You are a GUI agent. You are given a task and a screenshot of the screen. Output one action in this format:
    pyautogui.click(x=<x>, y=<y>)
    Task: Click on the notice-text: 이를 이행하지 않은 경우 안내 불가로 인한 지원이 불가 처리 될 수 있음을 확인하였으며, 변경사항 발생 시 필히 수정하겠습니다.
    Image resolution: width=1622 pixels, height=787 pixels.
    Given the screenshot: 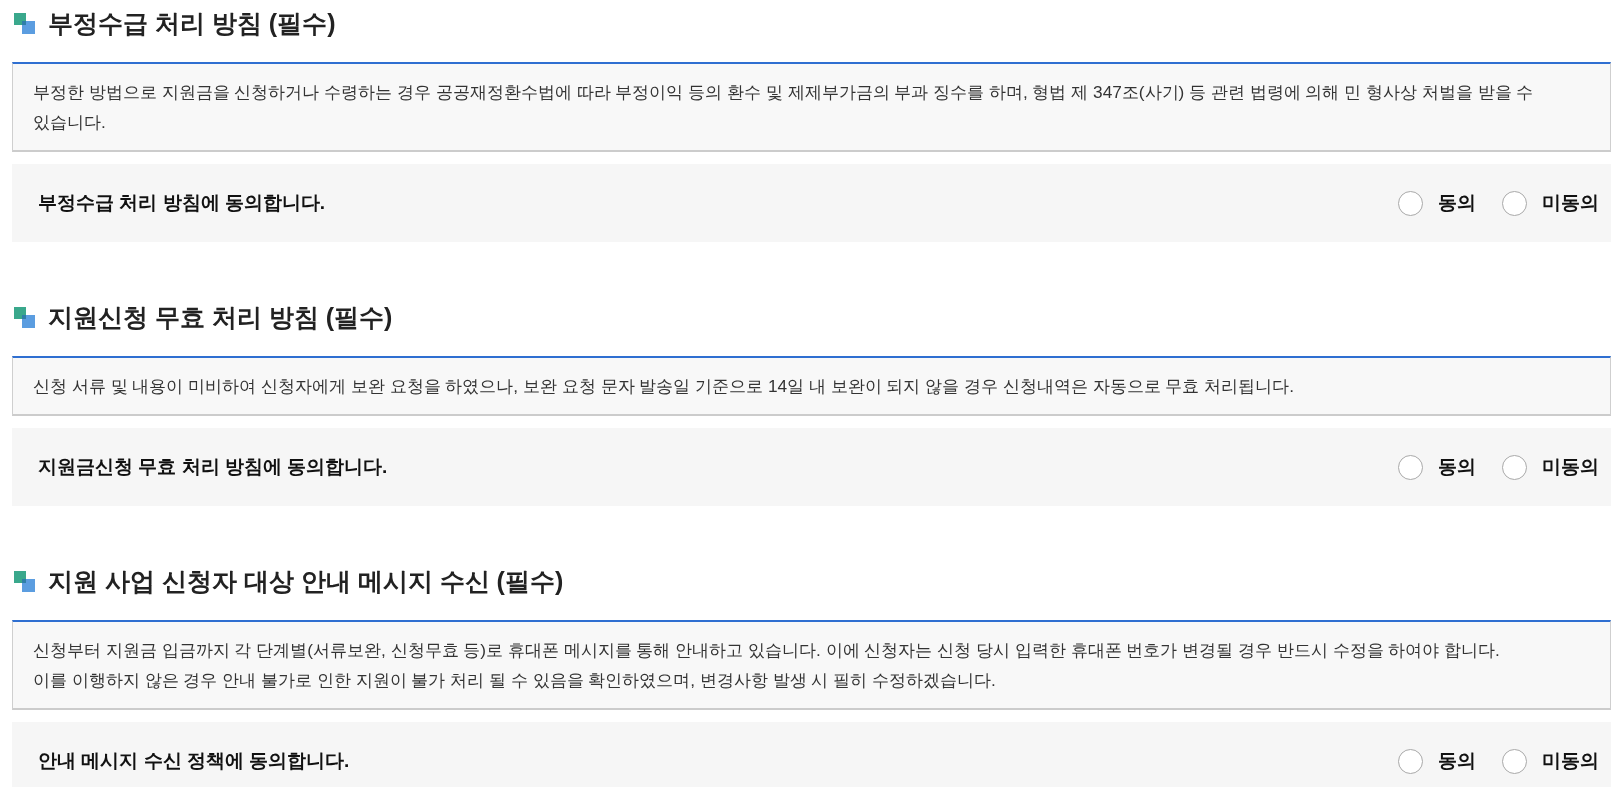 What is the action you would take?
    pyautogui.click(x=515, y=680)
    